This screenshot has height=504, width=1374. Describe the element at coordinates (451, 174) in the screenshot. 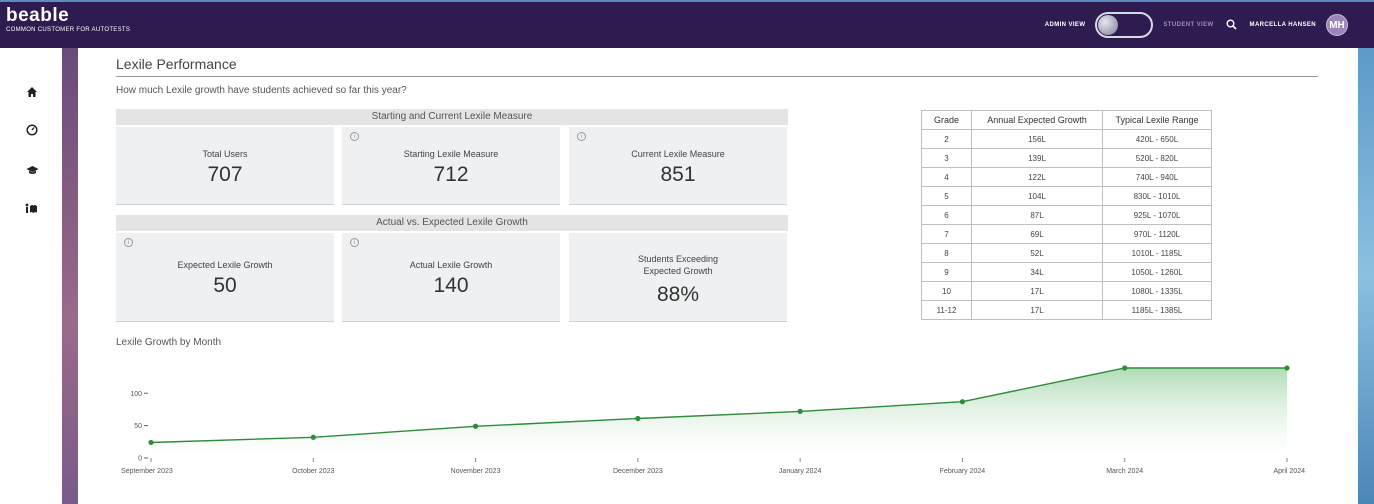

I see `kpi-value: 712` at that location.